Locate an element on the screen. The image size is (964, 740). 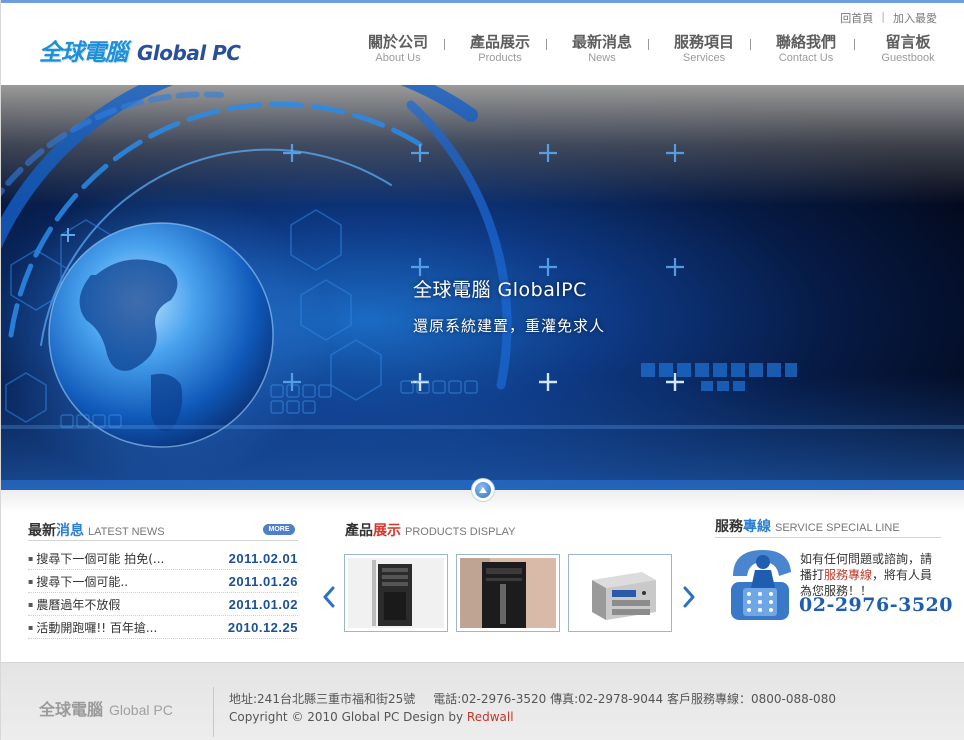
nav-contact: 聯絡我們 Contact Us is located at coordinates (806, 53).